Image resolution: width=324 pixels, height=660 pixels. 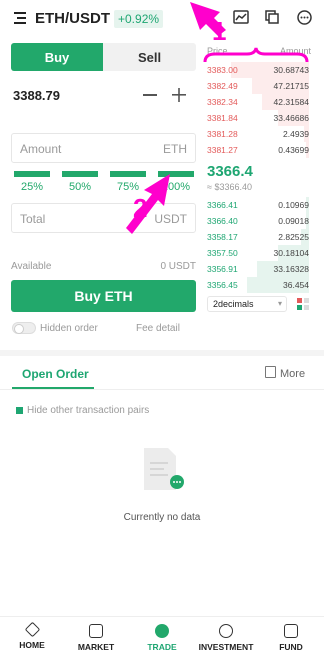 What do you see at coordinates (103, 296) in the screenshot?
I see `buy-eth-button: Buy ETH` at bounding box center [103, 296].